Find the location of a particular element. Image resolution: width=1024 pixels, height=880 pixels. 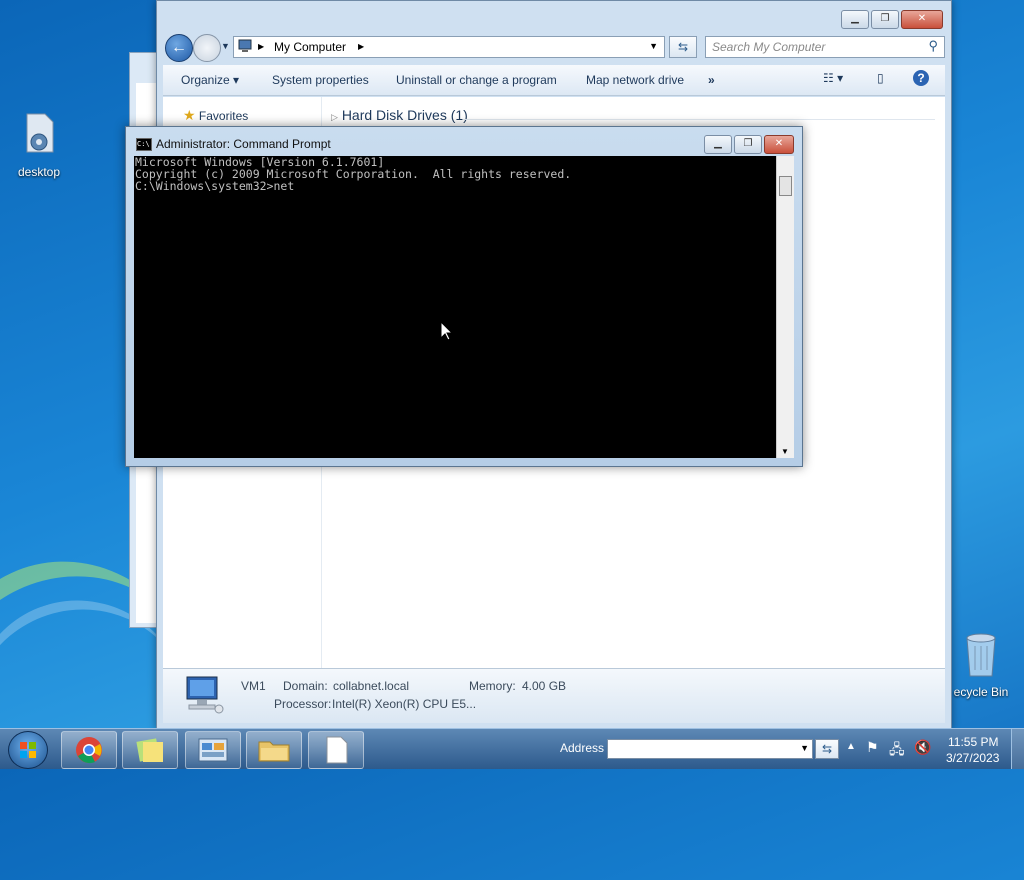

breadcrumb-my-computer: My Computer is located at coordinates (310, 47).